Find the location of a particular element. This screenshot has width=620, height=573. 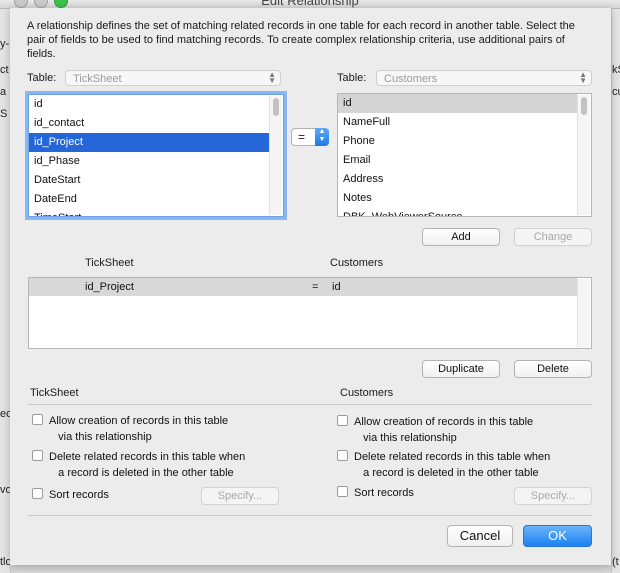

relationships-list: id_Project = id is located at coordinates (310, 313).